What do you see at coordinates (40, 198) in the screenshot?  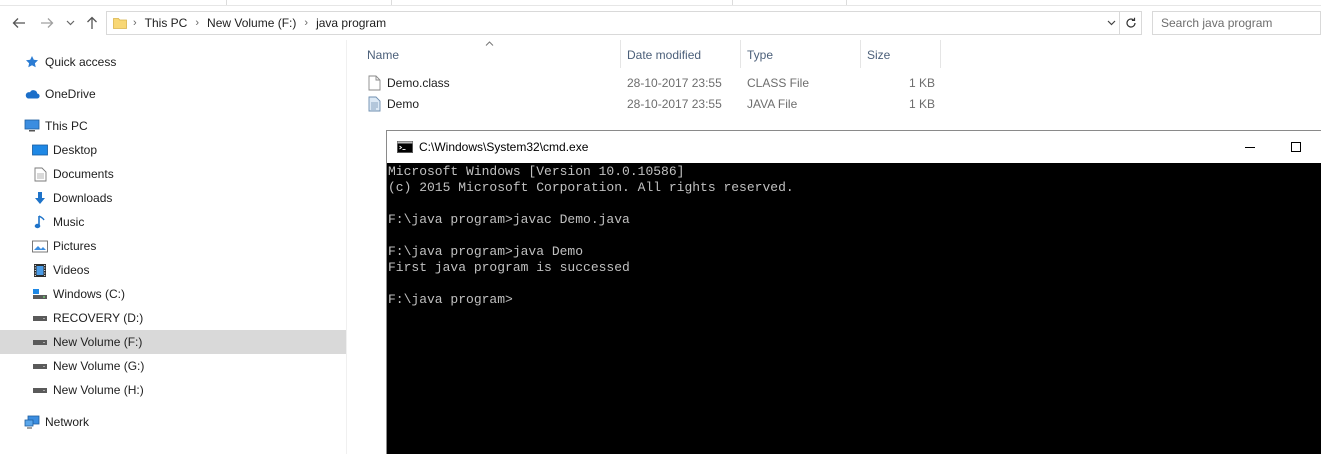 I see `downloads-icon` at bounding box center [40, 198].